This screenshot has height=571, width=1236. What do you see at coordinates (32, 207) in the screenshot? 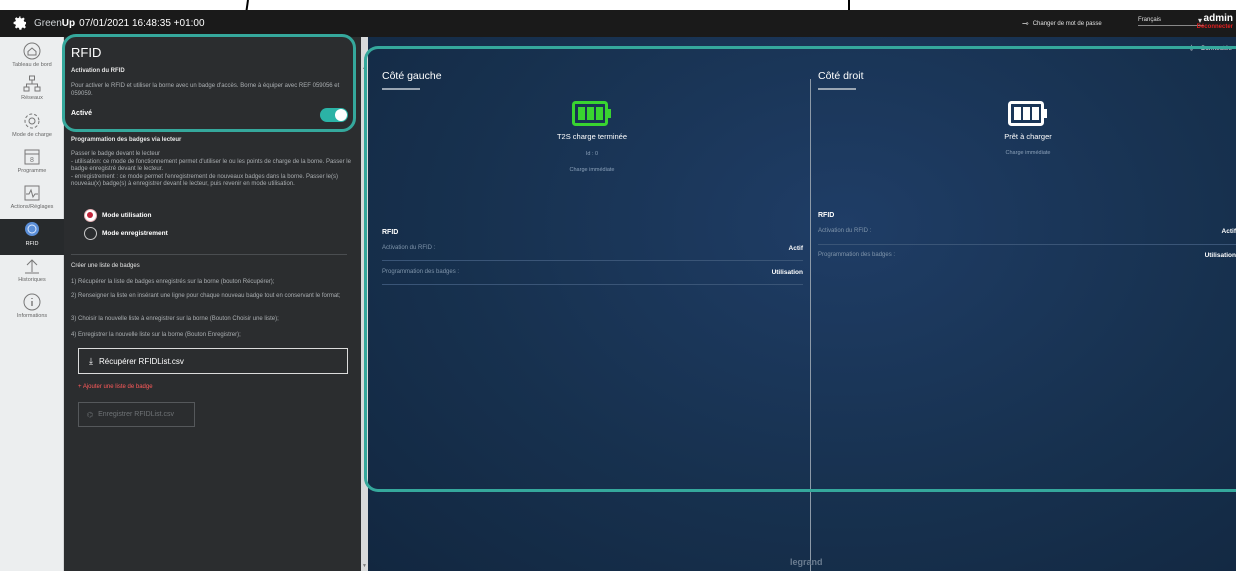
I see `sidebar-item-label: Actions/Réglages` at bounding box center [32, 207].